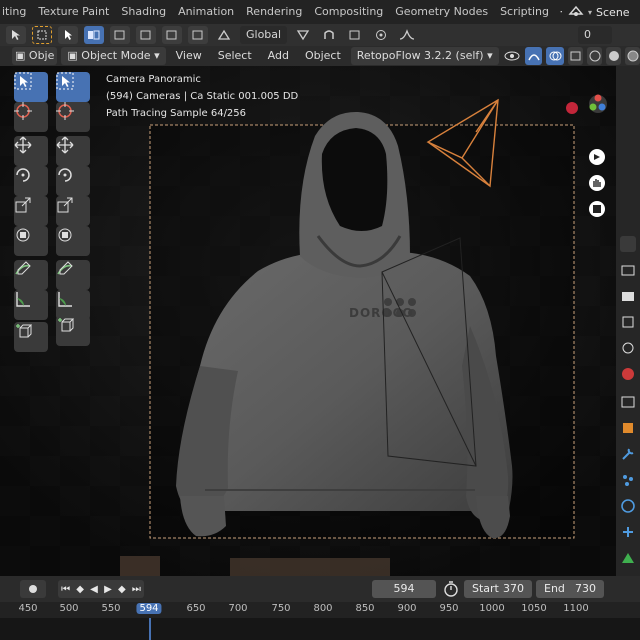 This screenshot has width=640, height=640. Describe the element at coordinates (628, 348) in the screenshot. I see `scene-props-icon` at that location.